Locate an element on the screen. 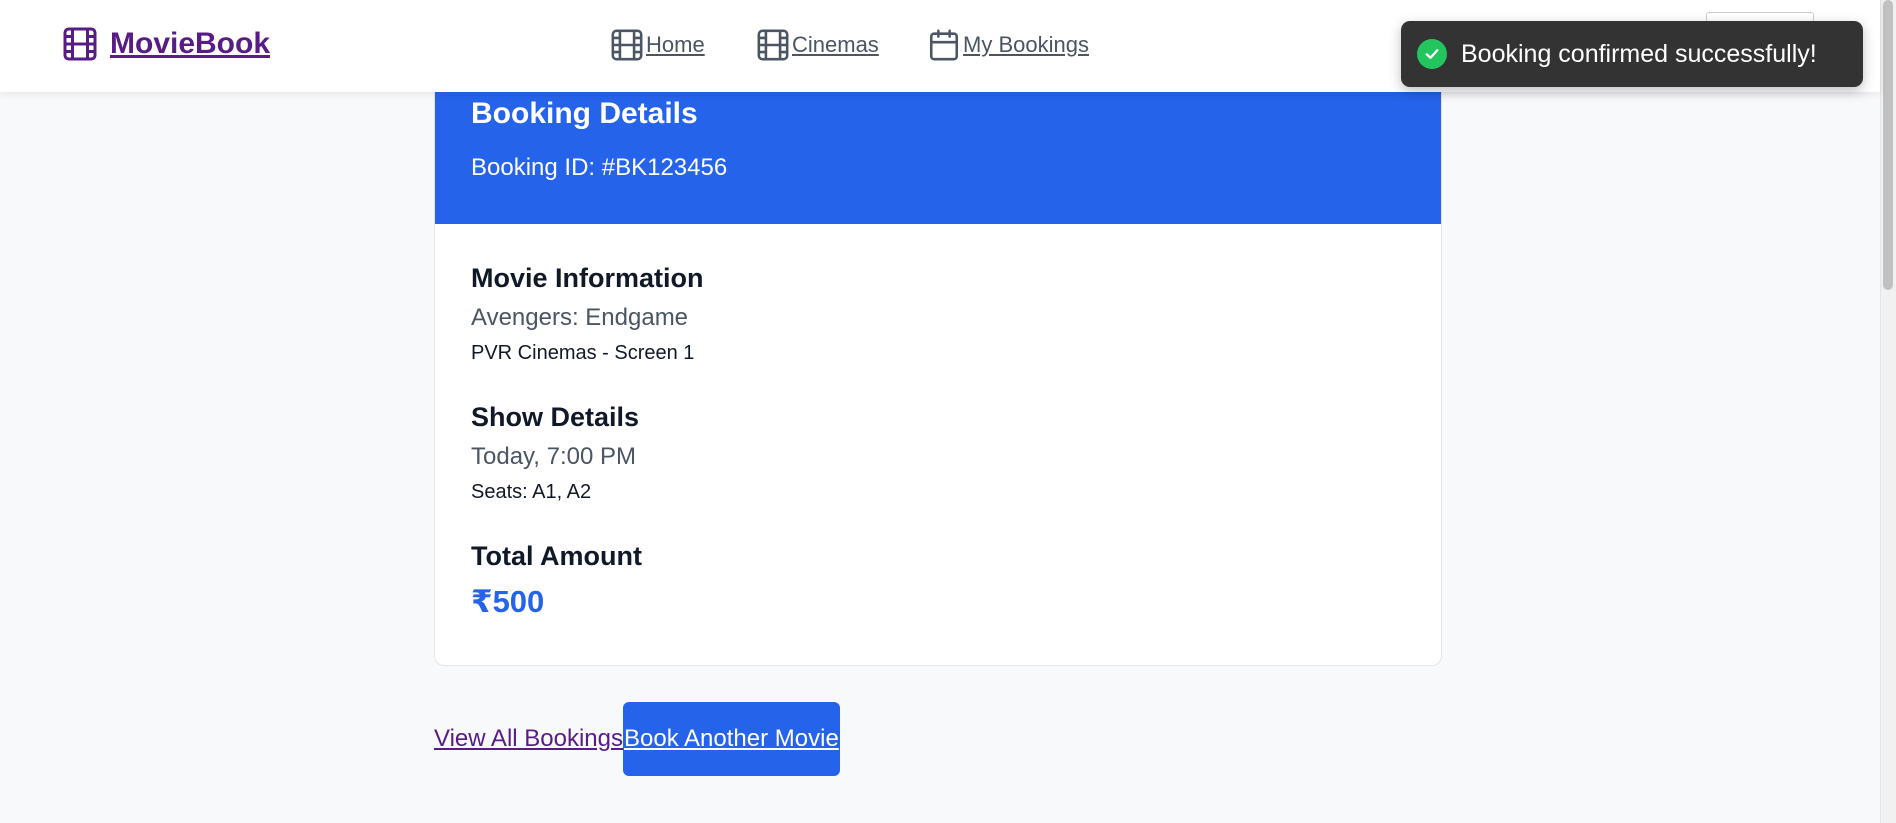 The image size is (1896, 823). check-circle-icon is located at coordinates (1432, 54).